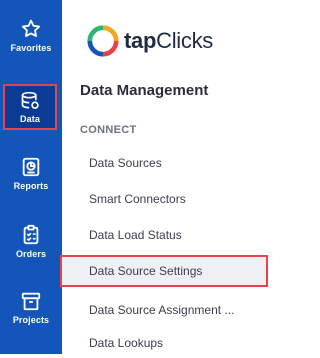 Image resolution: width=320 pixels, height=358 pixels. I want to click on menu-item-data-source-settings: Data Source Settings, so click(164, 271).